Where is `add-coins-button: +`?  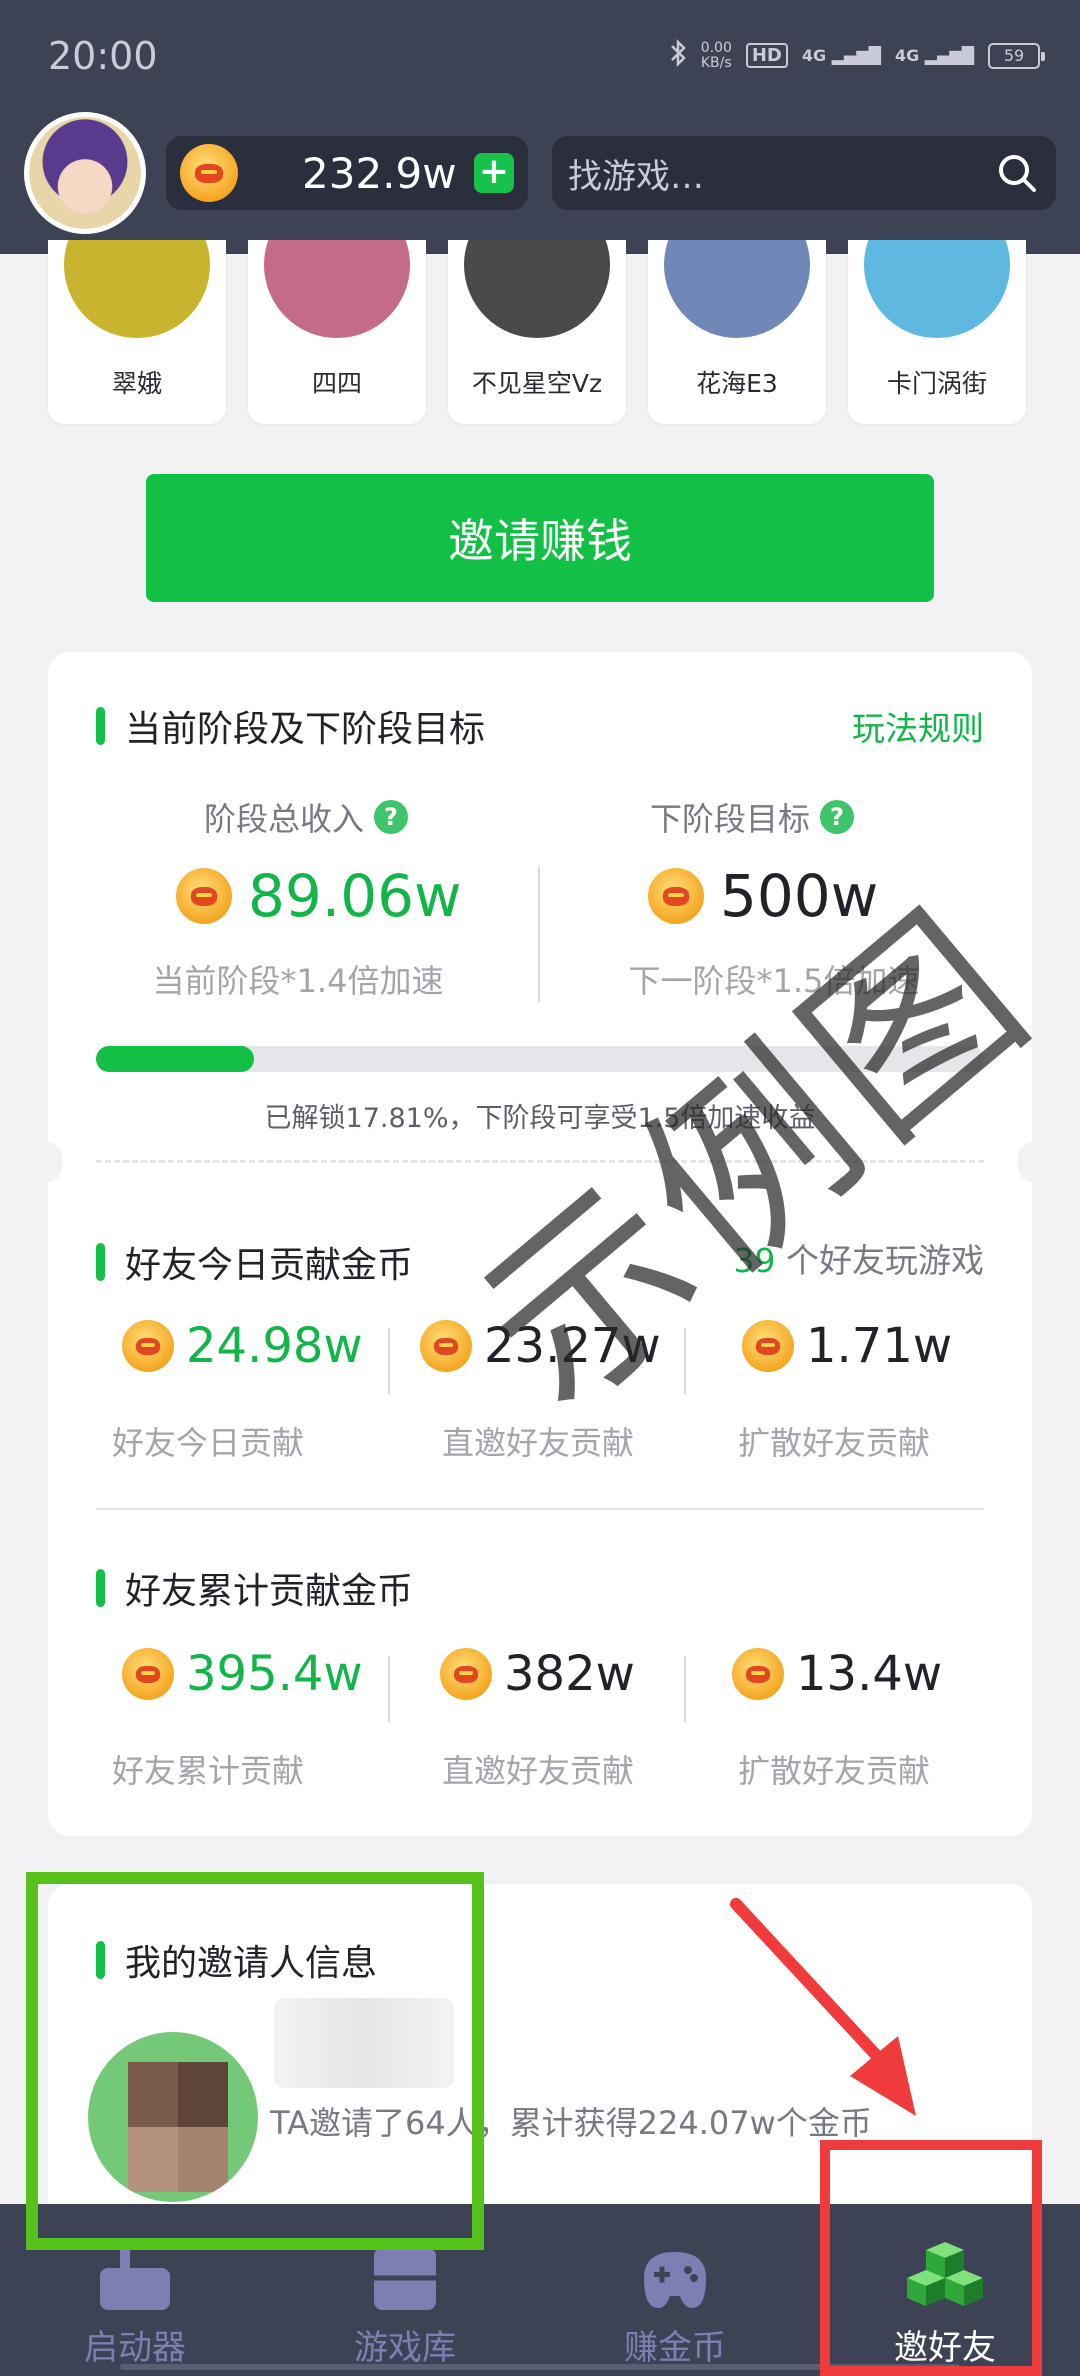
add-coins-button: + is located at coordinates (494, 173).